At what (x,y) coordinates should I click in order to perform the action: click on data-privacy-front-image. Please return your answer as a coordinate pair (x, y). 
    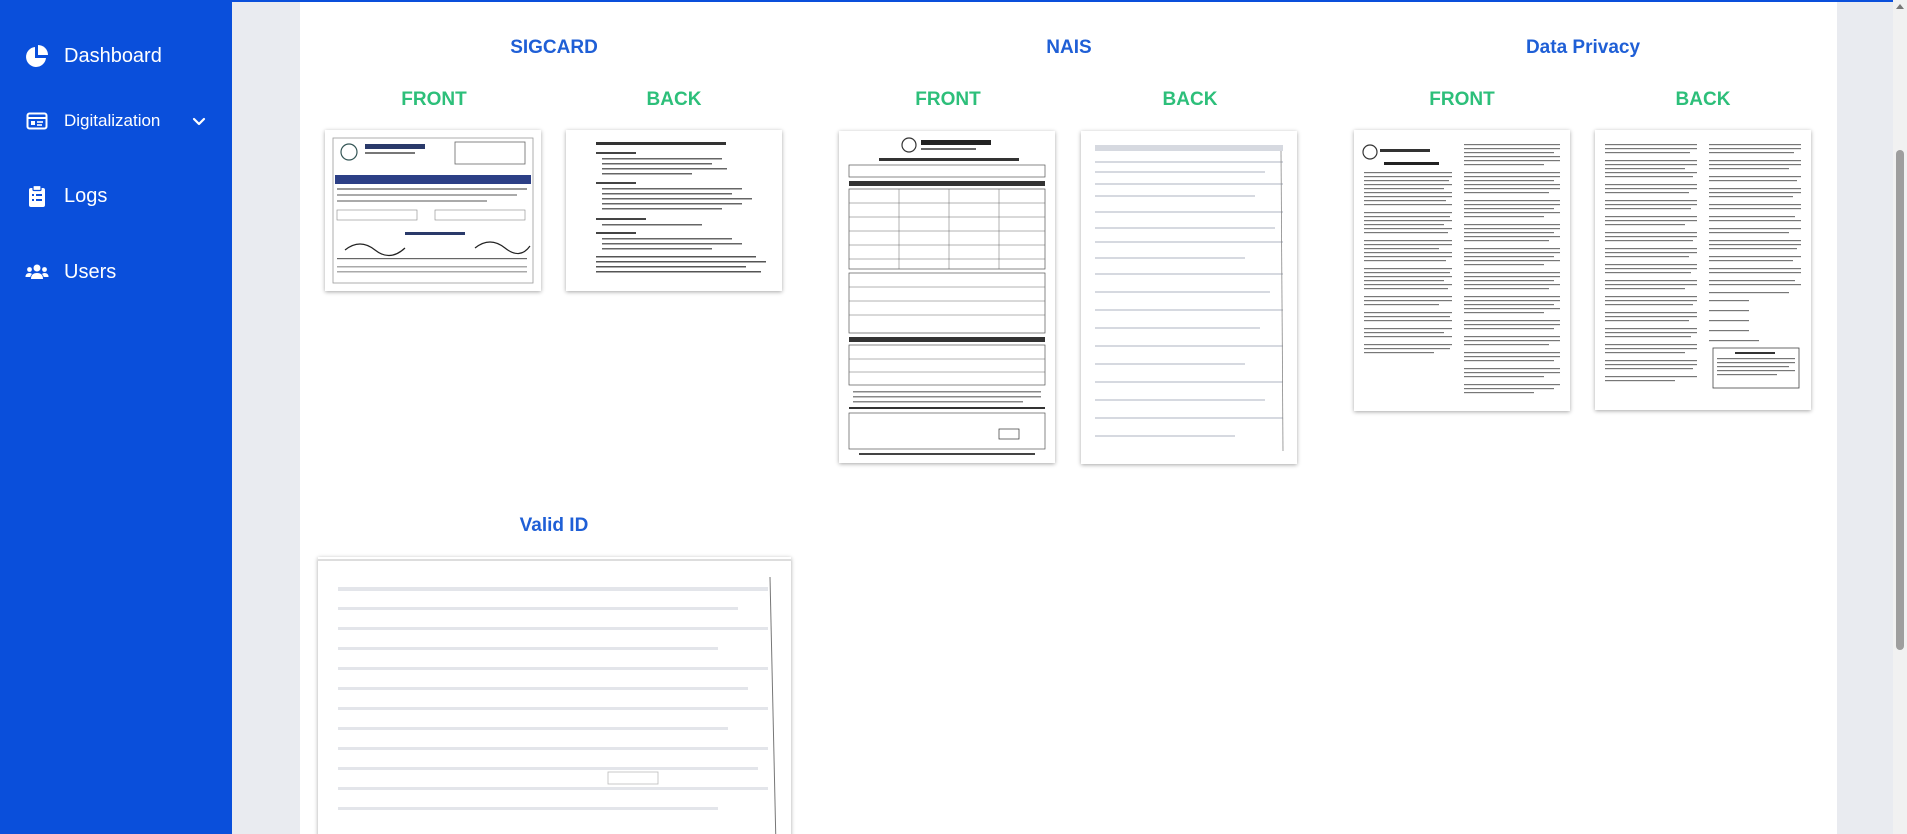
    Looking at the image, I should click on (1462, 270).